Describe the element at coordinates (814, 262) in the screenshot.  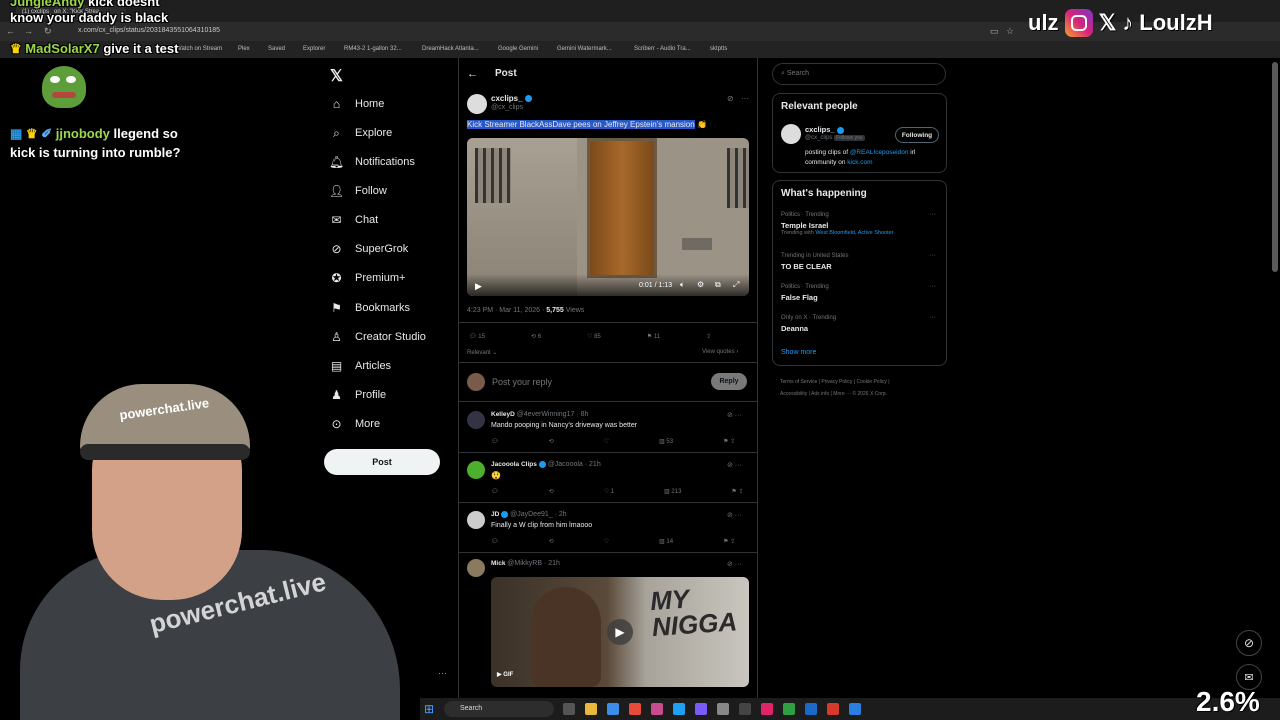
I see `trend-item: Trending in United States TO BE CLEAR` at that location.